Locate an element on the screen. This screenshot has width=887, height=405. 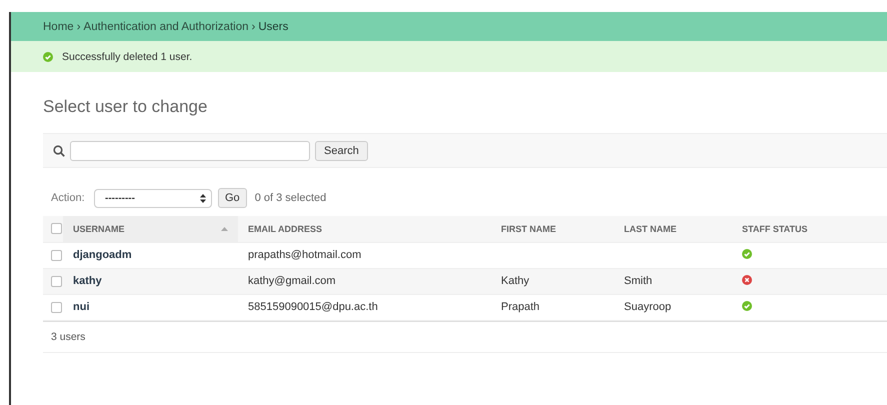
breadcrumb-link: Home is located at coordinates (58, 26).